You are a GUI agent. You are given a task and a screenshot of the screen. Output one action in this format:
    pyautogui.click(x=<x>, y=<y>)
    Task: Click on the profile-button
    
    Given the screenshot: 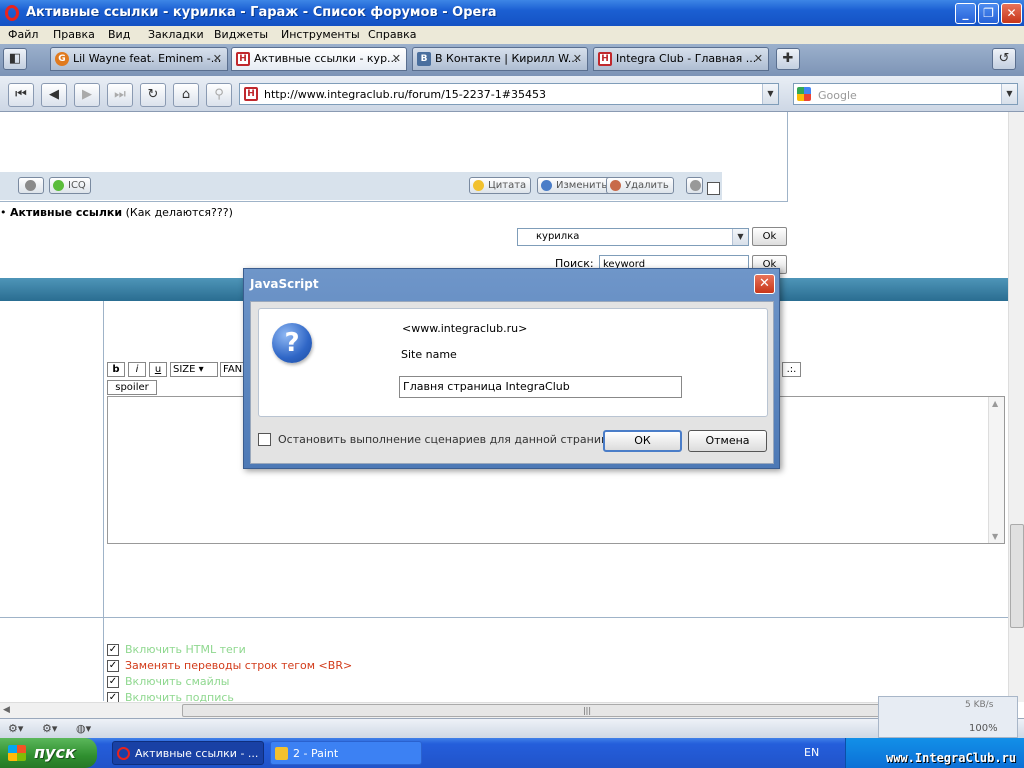 What is the action you would take?
    pyautogui.click(x=31, y=185)
    